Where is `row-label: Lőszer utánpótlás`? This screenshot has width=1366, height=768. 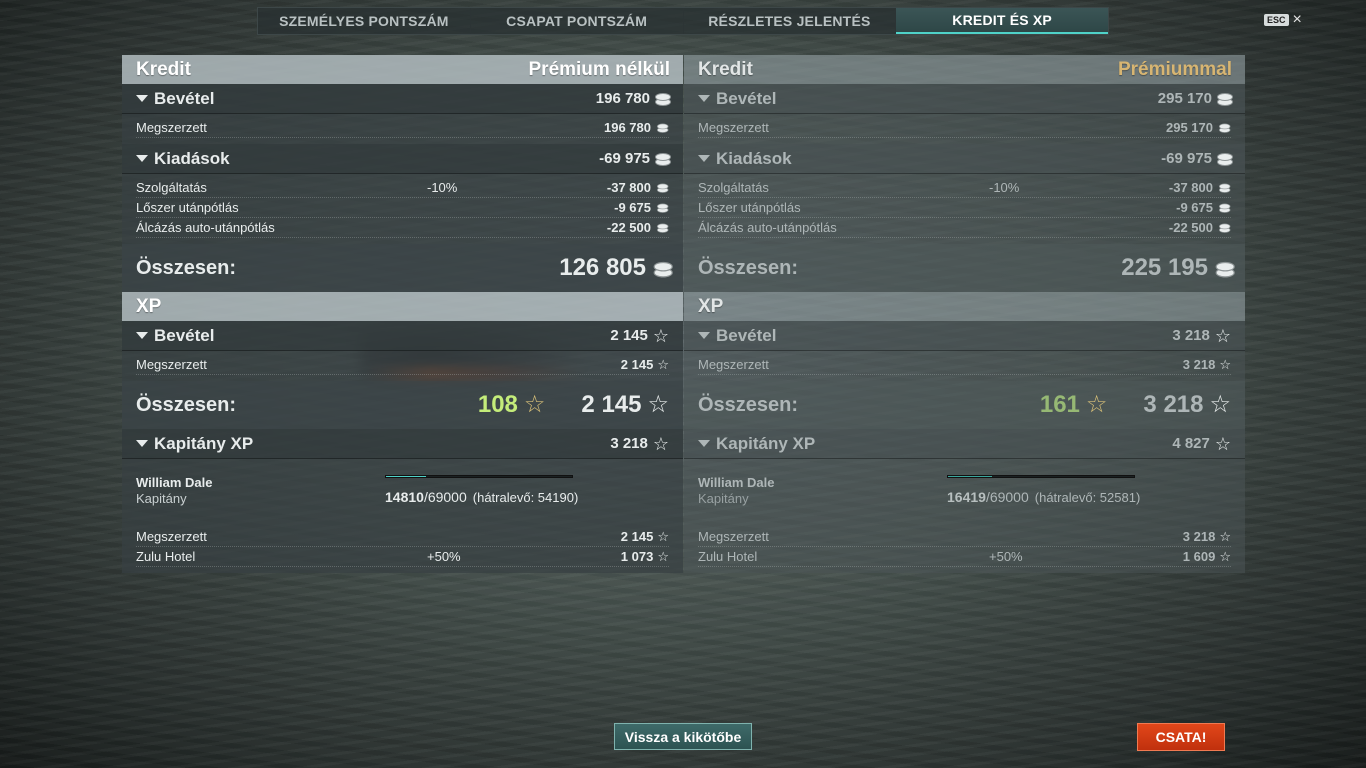
row-label: Lőszer utánpótlás is located at coordinates (749, 207).